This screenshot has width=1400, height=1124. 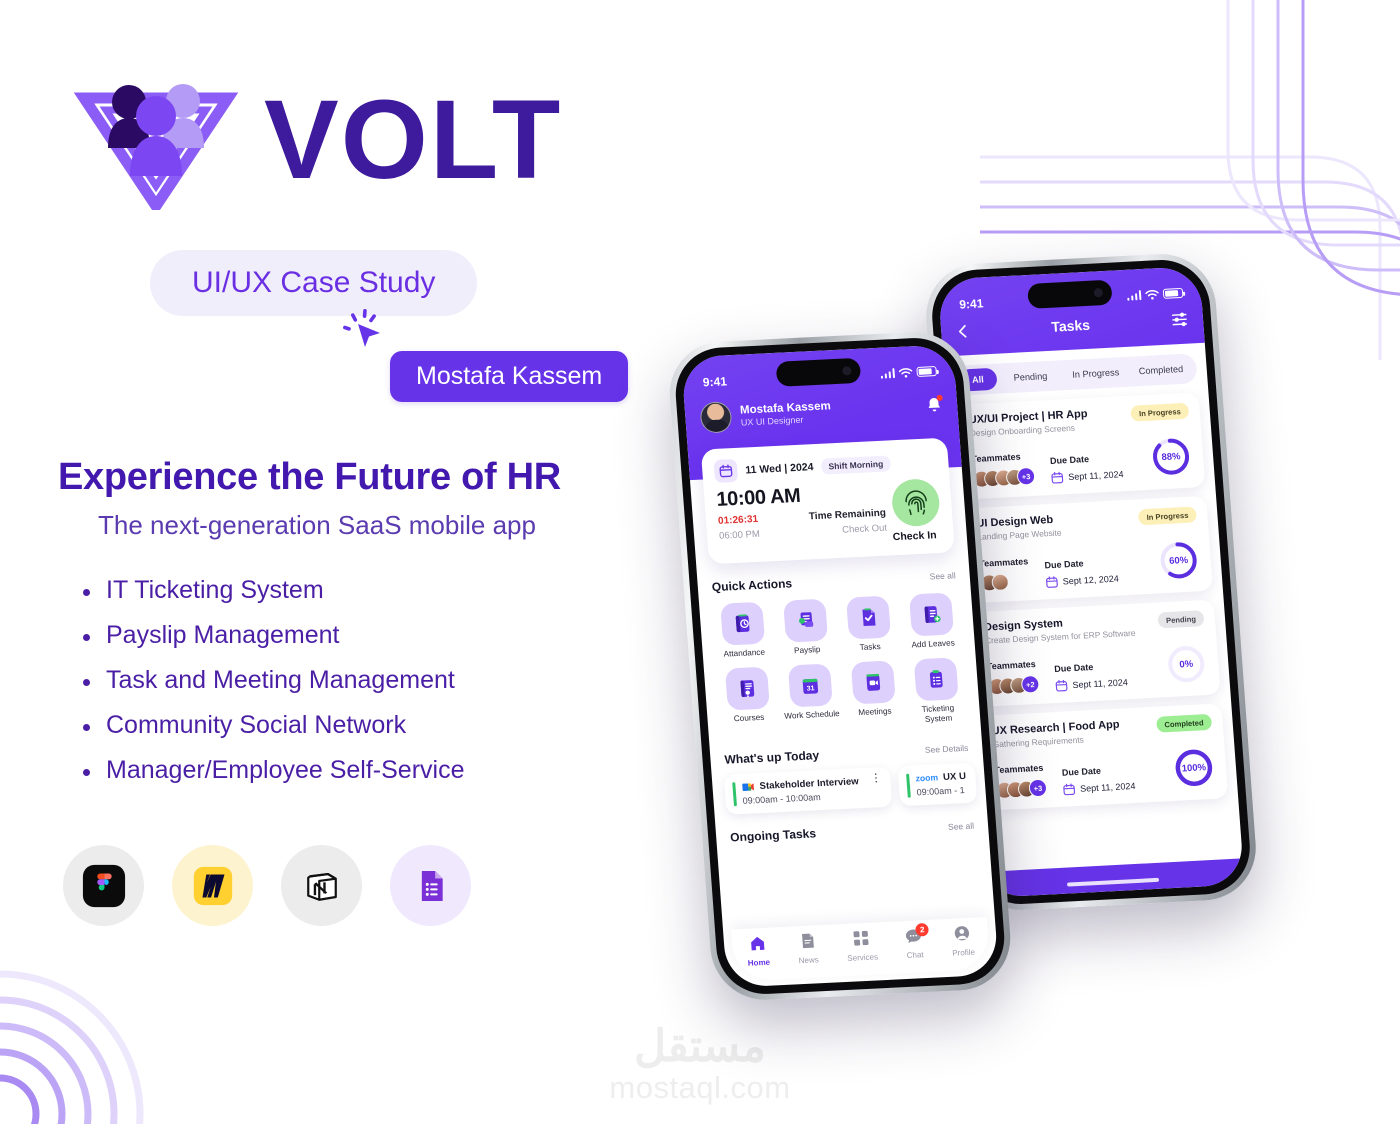 I want to click on chat-badge: 2, so click(x=922, y=929).